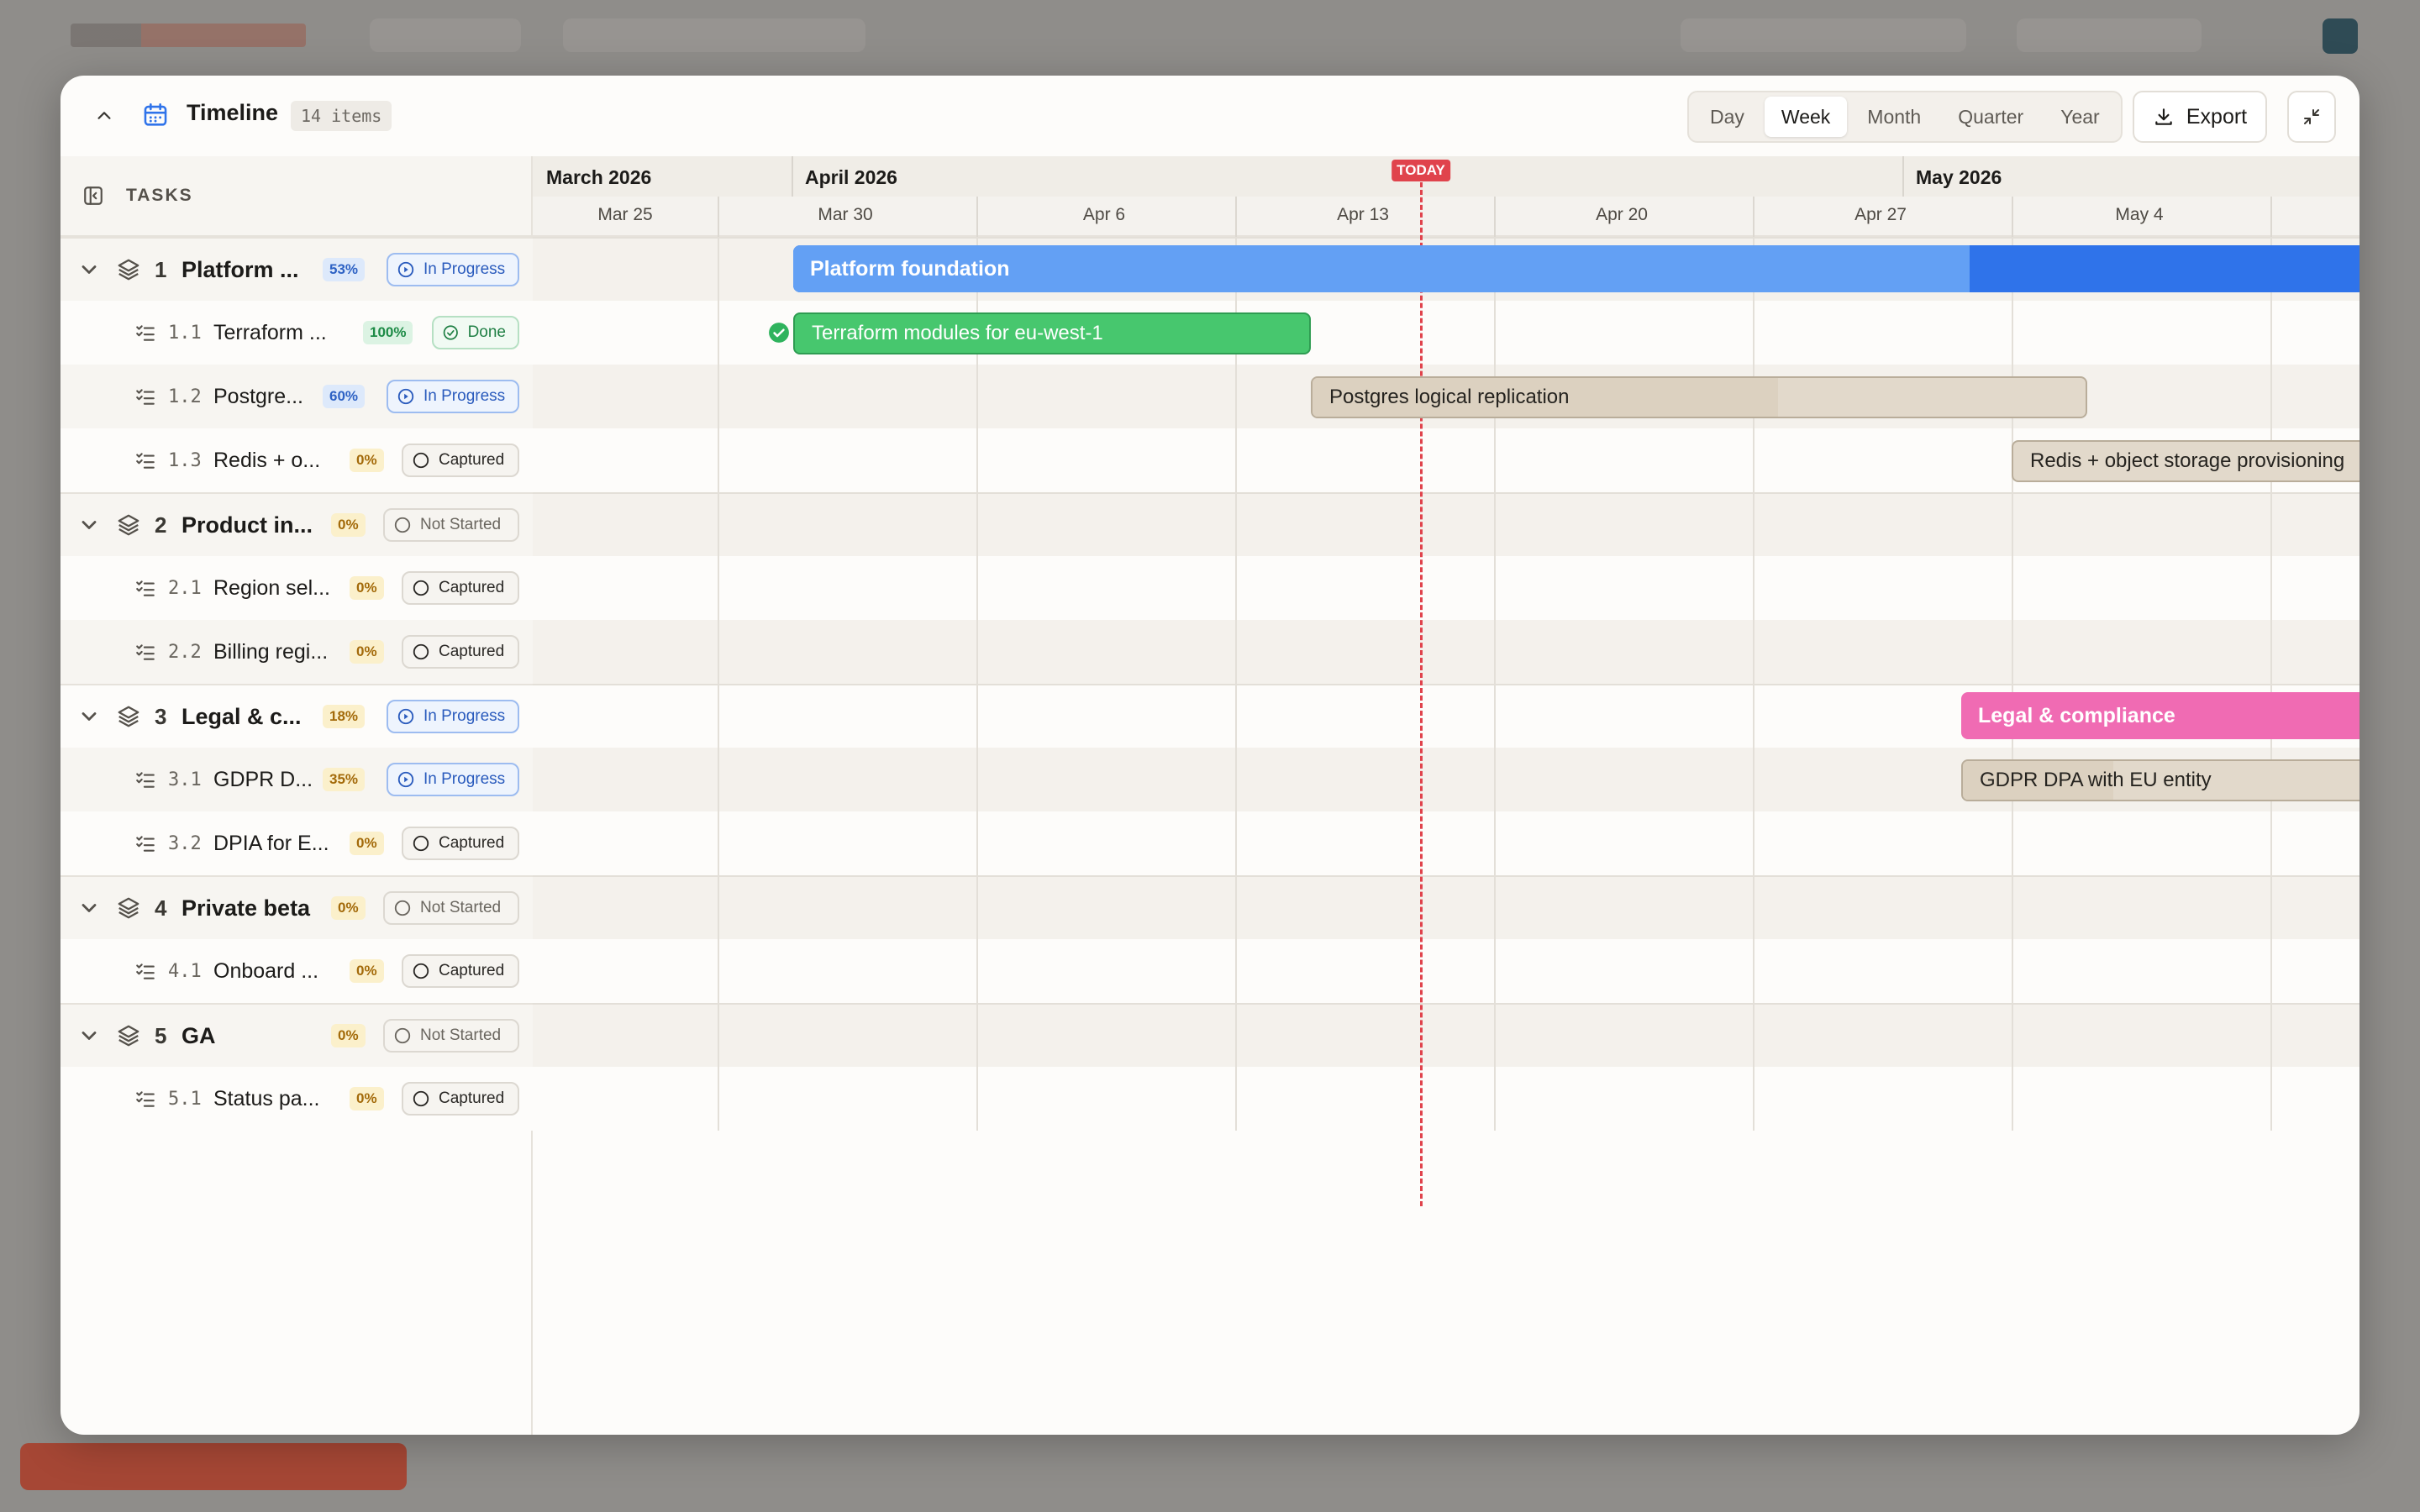 This screenshot has width=2420, height=1512. I want to click on month-label: March 2026, so click(599, 177).